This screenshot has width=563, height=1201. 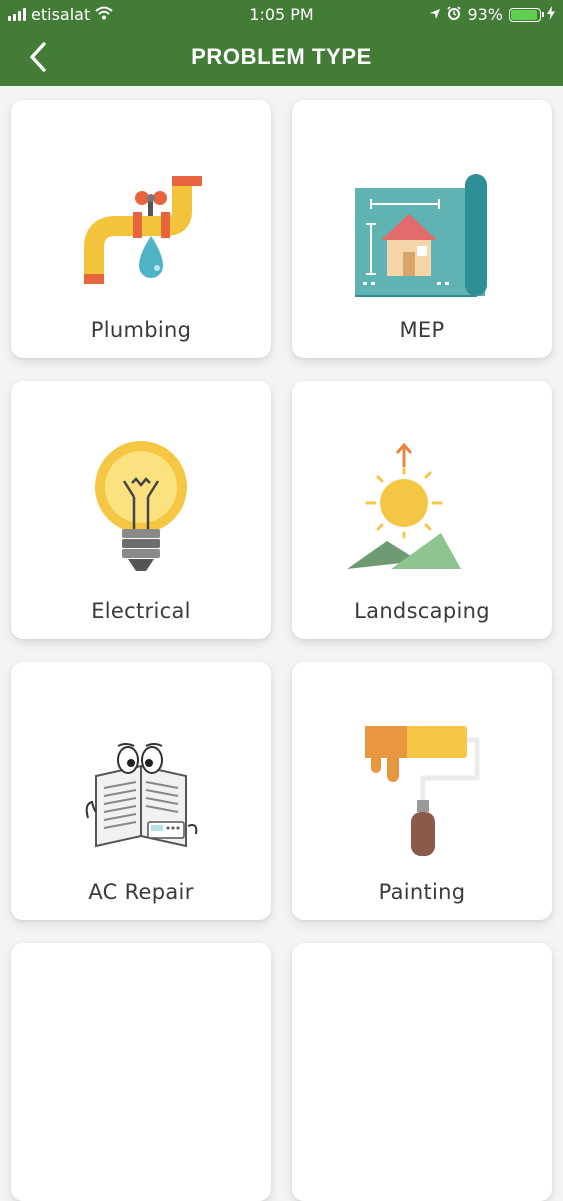 I want to click on status-right: 93%, so click(x=492, y=14).